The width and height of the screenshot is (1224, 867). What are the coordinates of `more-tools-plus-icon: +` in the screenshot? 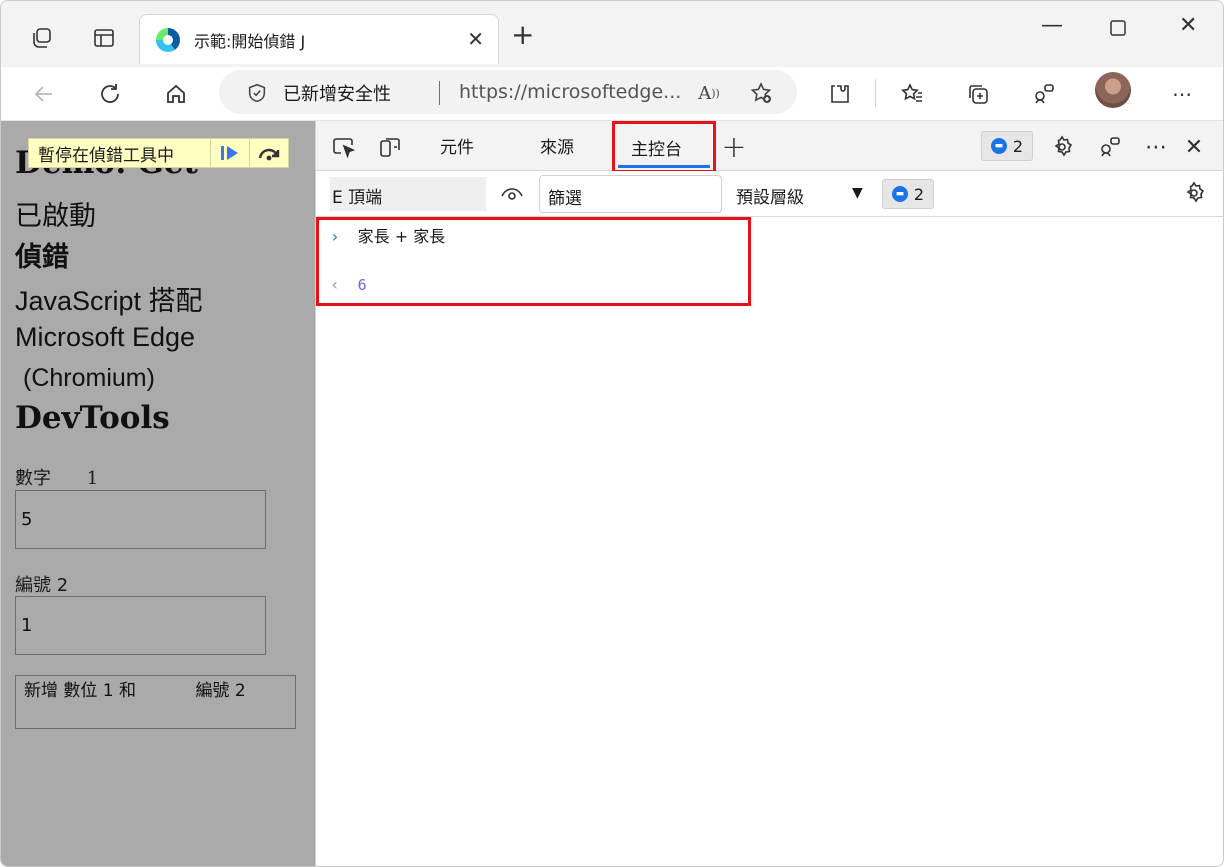 It's located at (734, 147).